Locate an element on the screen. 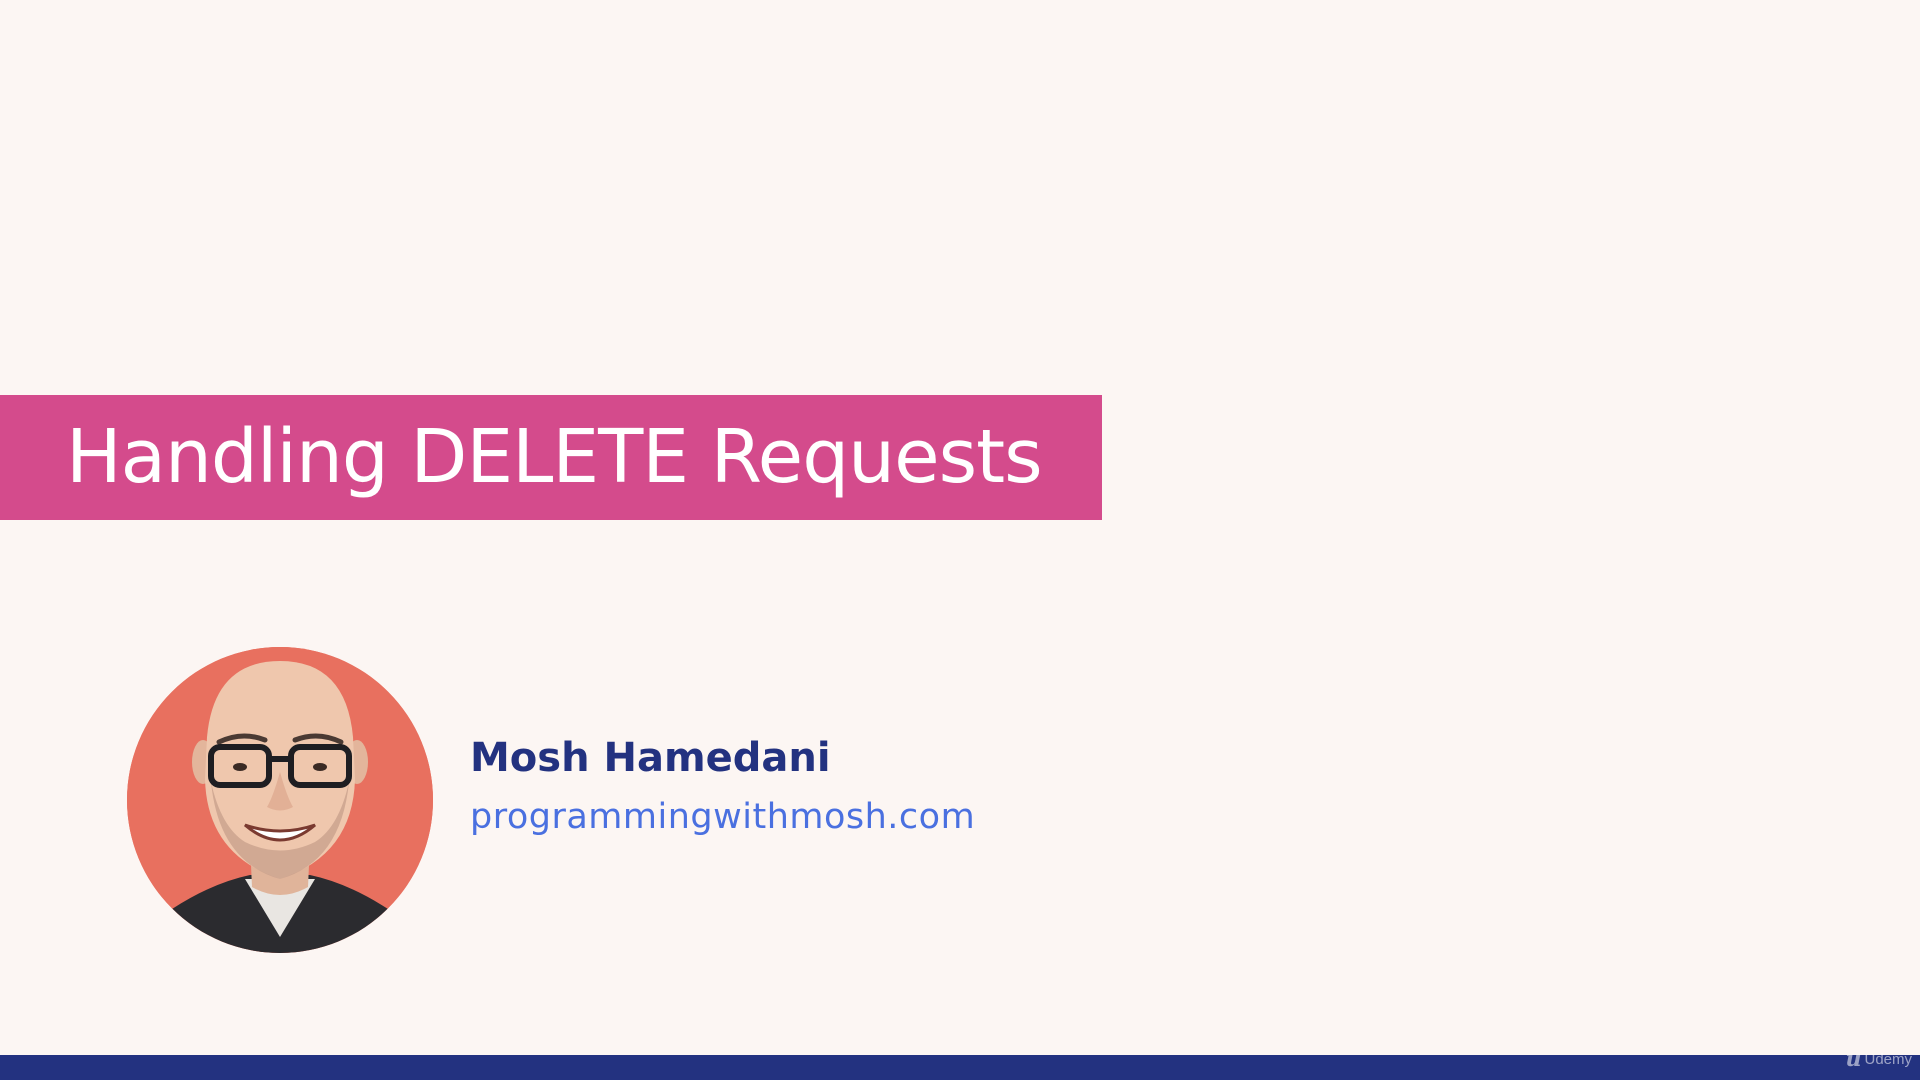  author-avatar is located at coordinates (280, 800).